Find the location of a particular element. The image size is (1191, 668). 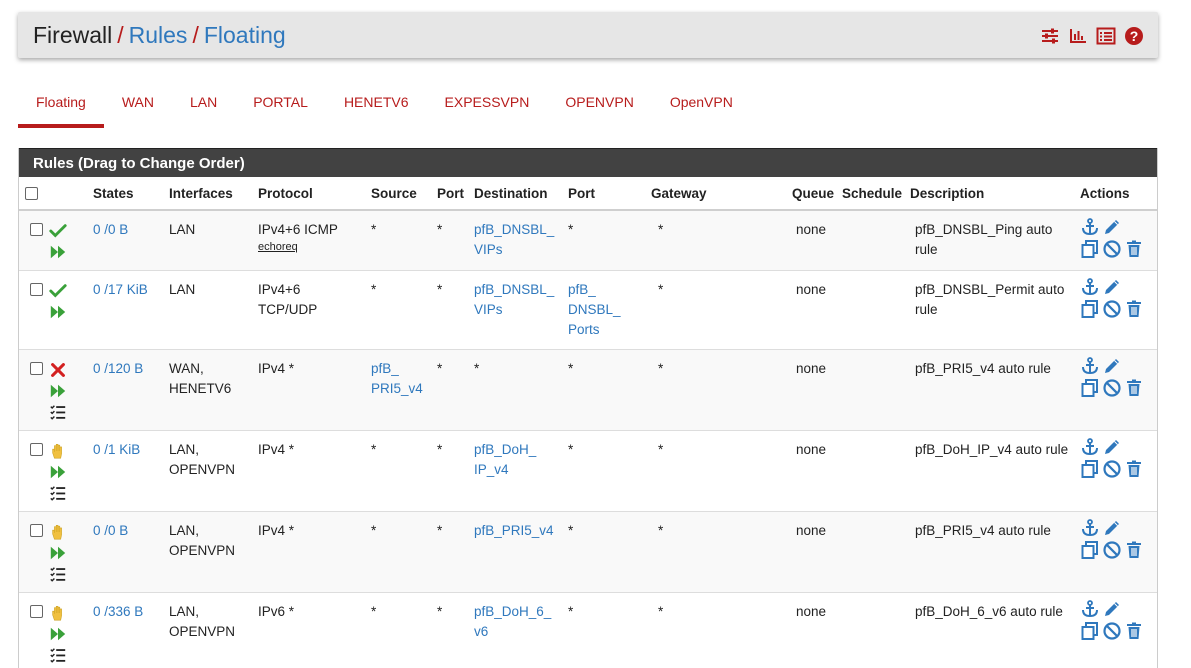

bar-chart-icon is located at coordinates (1078, 36).